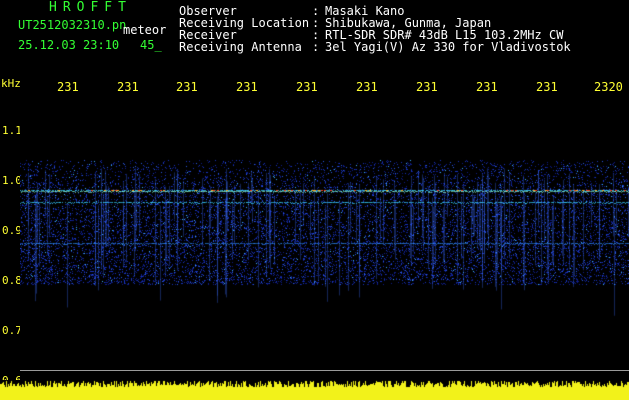 This screenshot has width=629, height=400. What do you see at coordinates (12, 130) in the screenshot?
I see `freq-tick: 1.1` at bounding box center [12, 130].